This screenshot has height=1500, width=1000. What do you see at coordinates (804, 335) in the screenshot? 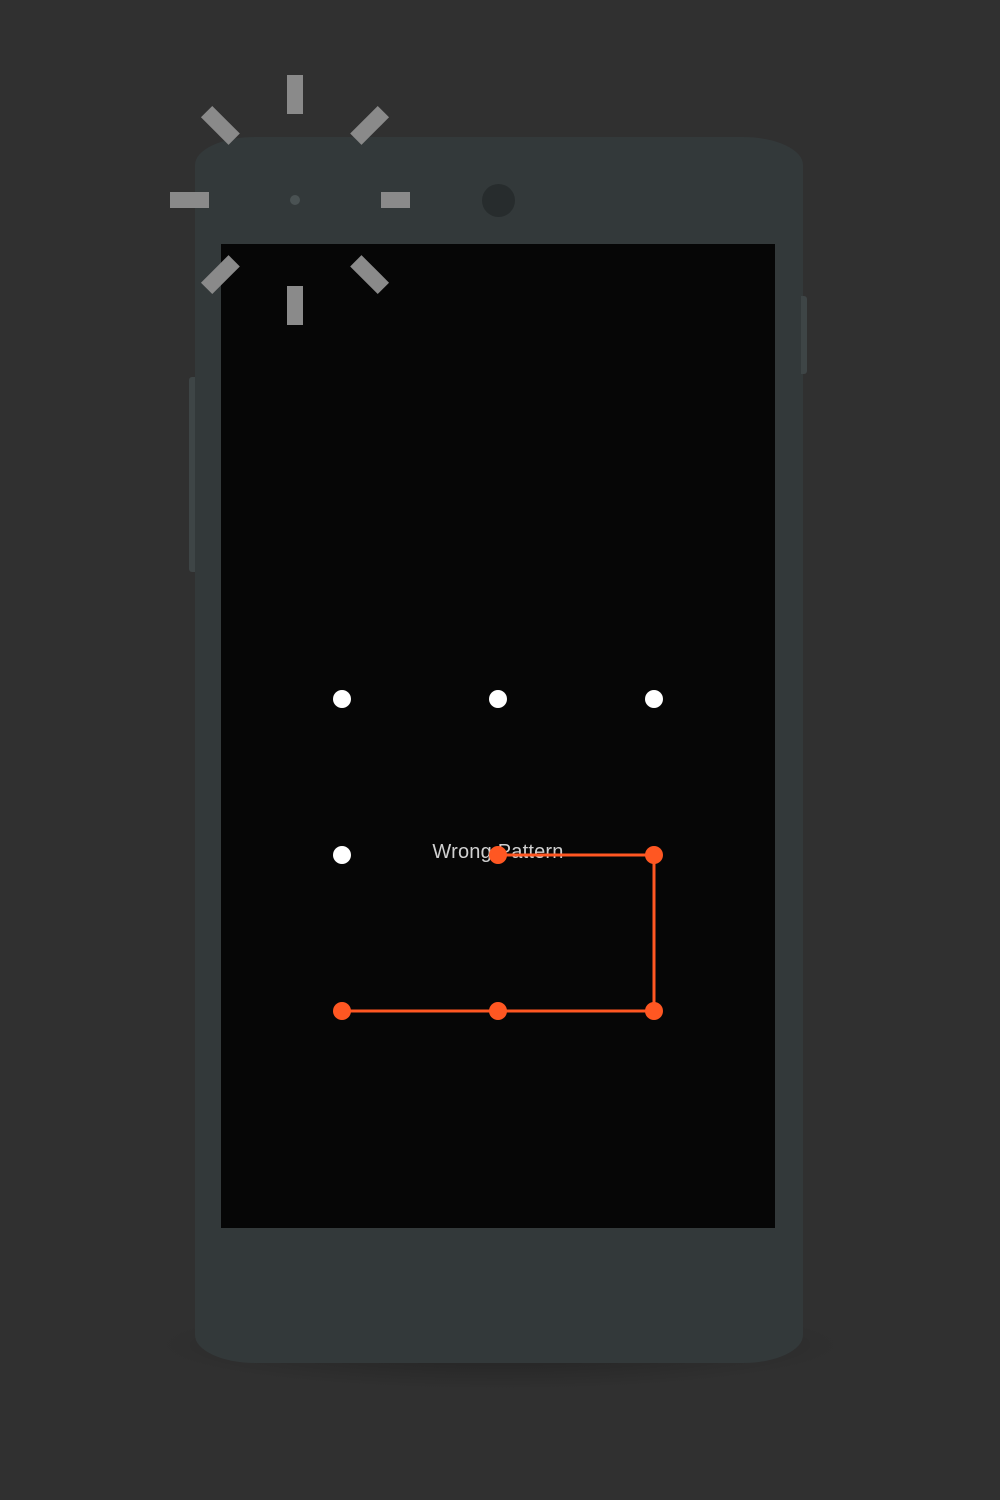
I see `power-button` at bounding box center [804, 335].